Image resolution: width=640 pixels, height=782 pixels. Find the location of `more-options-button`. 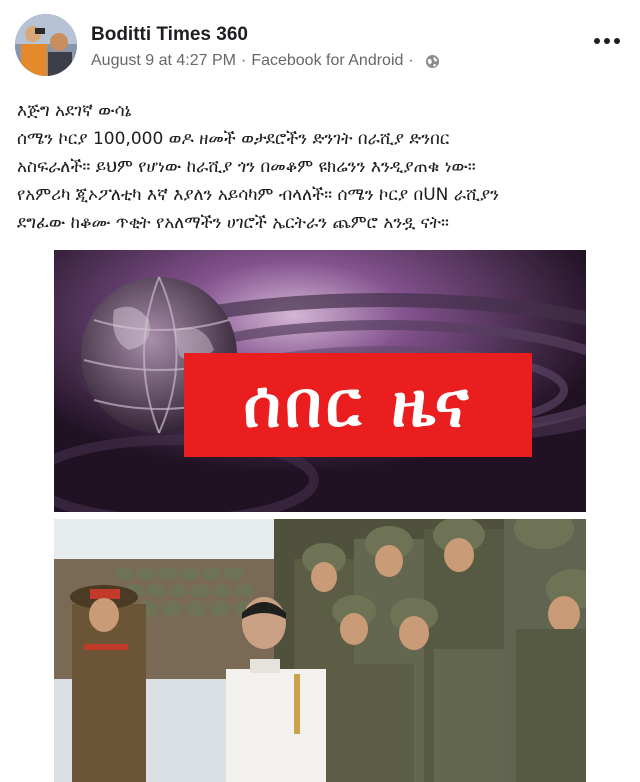

more-options-button is located at coordinates (607, 41).